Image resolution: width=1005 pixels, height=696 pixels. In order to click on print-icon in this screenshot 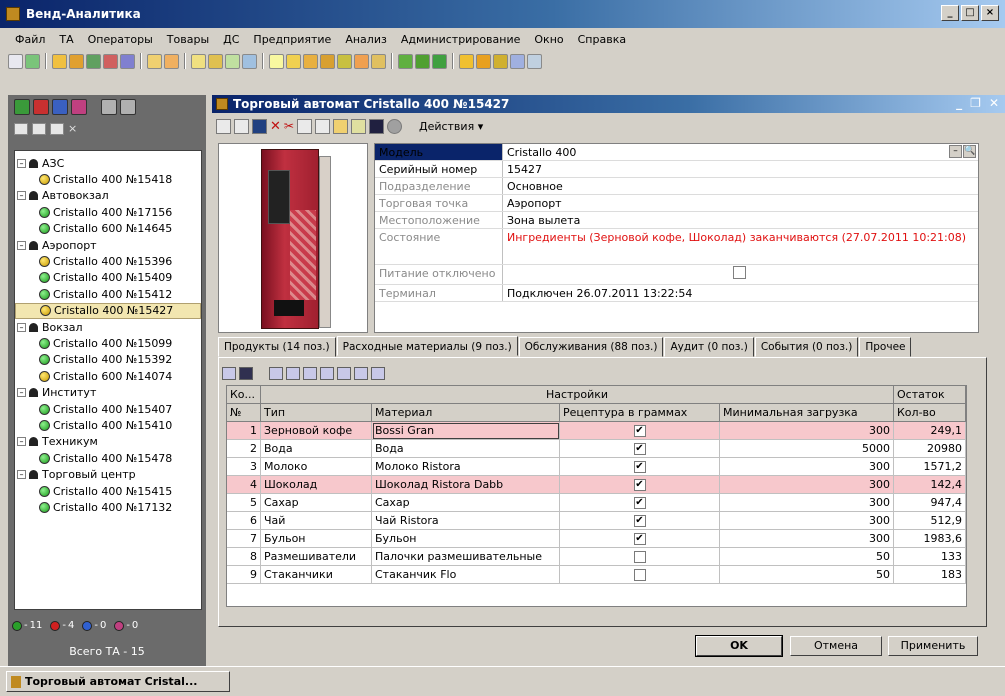, I will do `click(304, 126)`.